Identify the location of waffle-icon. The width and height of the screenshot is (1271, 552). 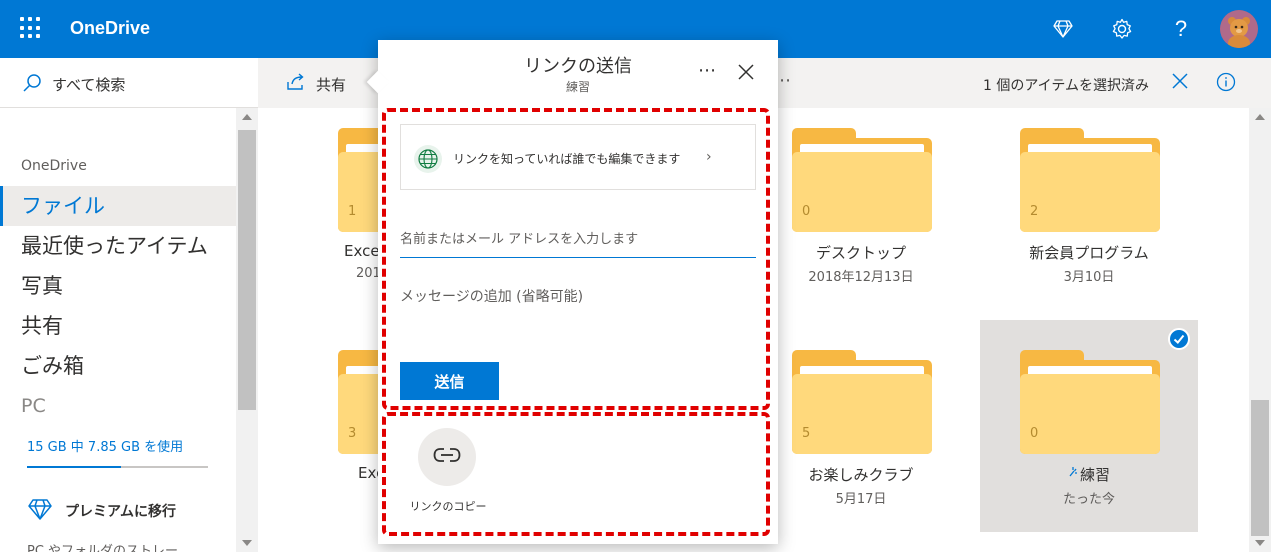
(31, 28).